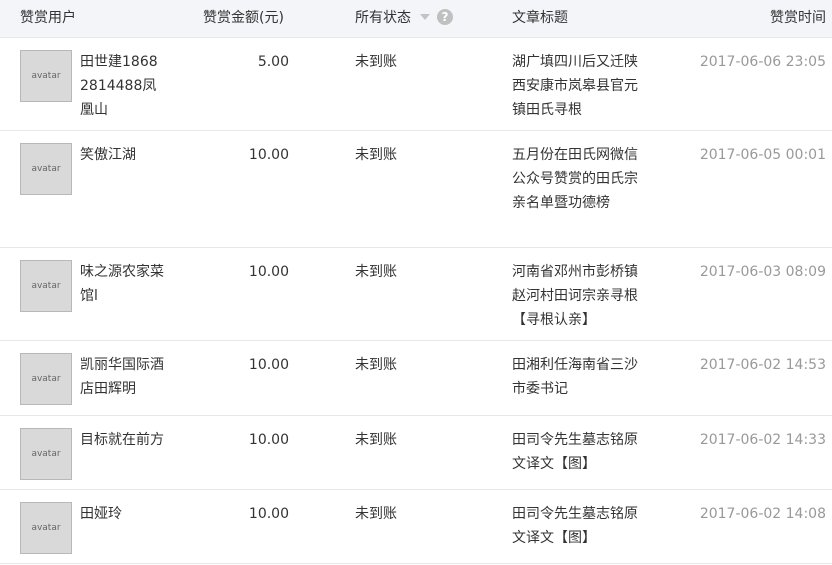 The height and width of the screenshot is (565, 832). Describe the element at coordinates (445, 16) in the screenshot. I see `help-icon: ?` at that location.